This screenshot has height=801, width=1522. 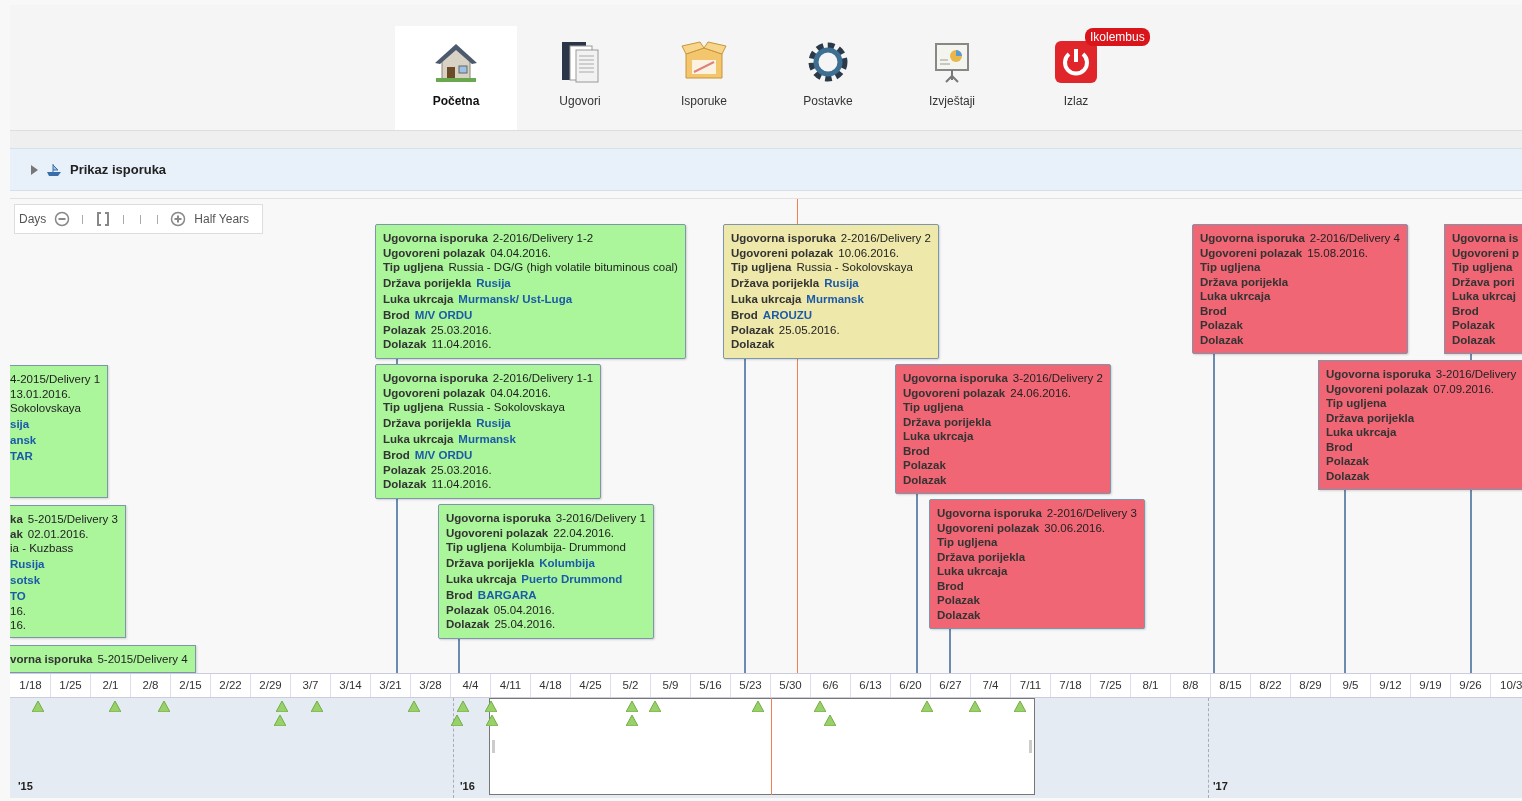 I want to click on axis-tick-label: 6/20, so click(x=911, y=685).